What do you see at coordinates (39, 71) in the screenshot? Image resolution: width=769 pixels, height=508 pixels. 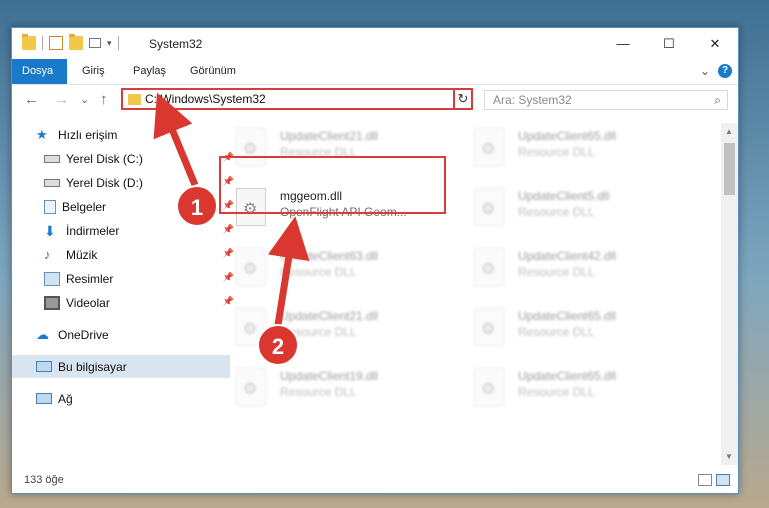 I see `tab-file: Dosya` at bounding box center [39, 71].